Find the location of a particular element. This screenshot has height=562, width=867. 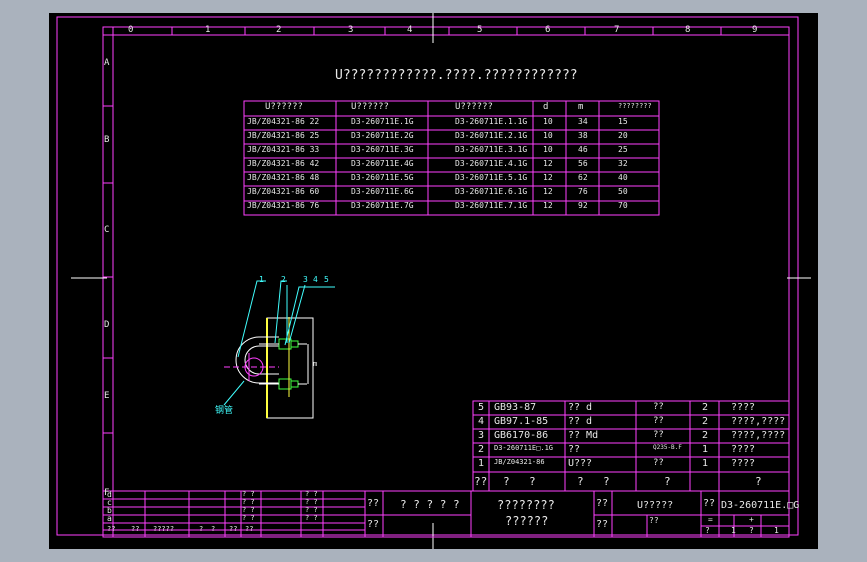

spec-cell: D3-260711E.1.1G is located at coordinates (491, 121).